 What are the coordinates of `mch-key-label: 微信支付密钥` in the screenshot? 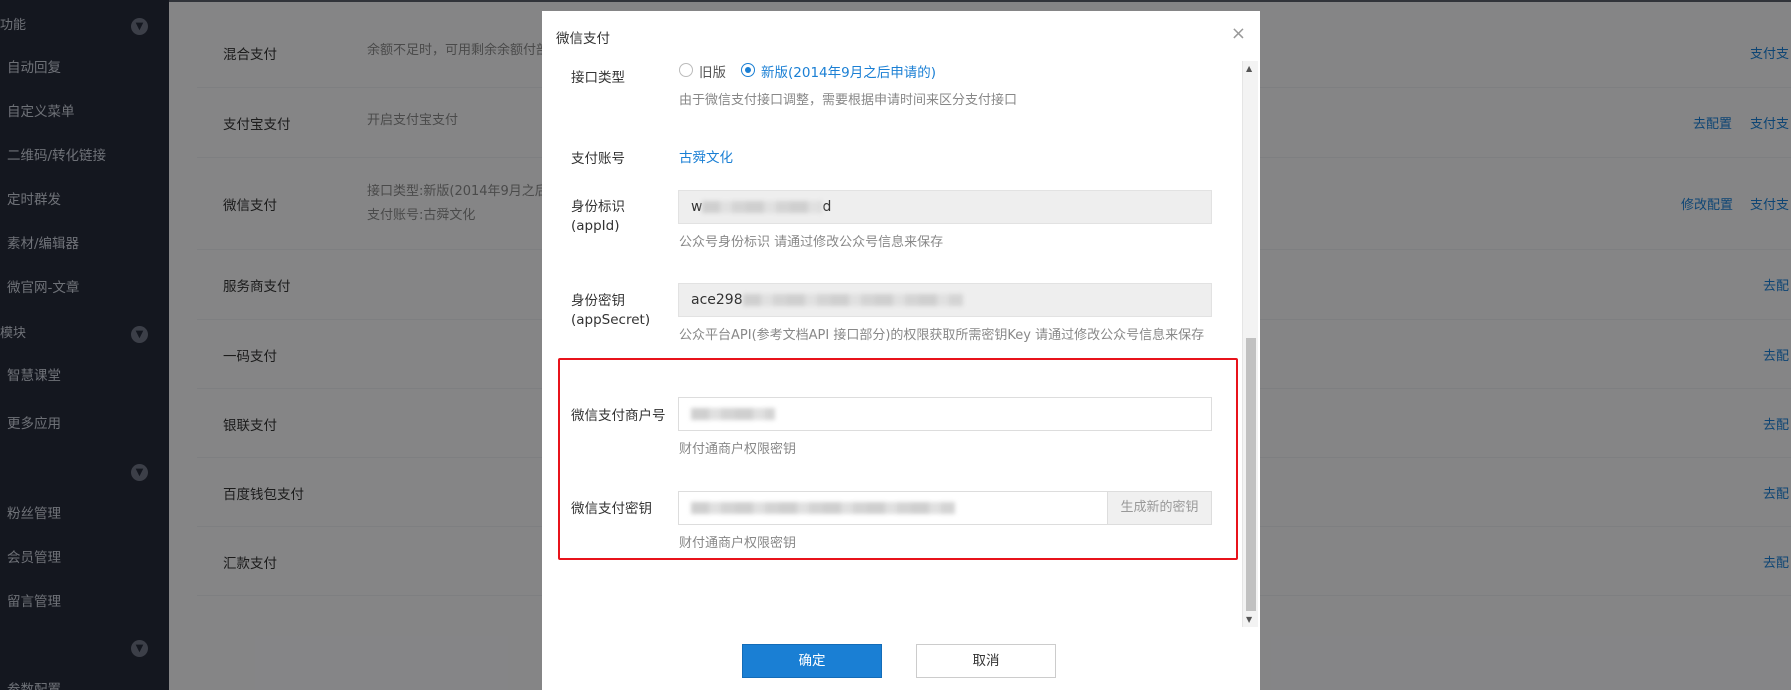 It's located at (611, 509).